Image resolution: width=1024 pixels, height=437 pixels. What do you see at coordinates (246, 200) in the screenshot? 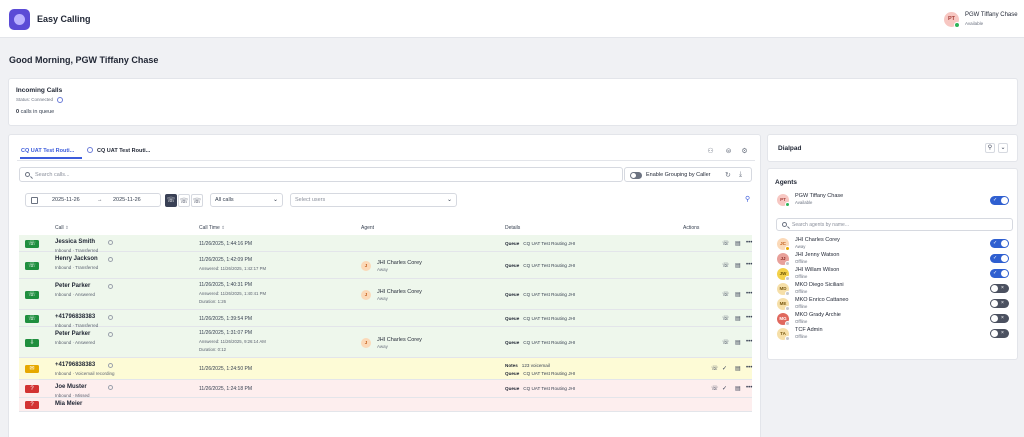
I see `call-status-select: All calls ⌄` at bounding box center [246, 200].